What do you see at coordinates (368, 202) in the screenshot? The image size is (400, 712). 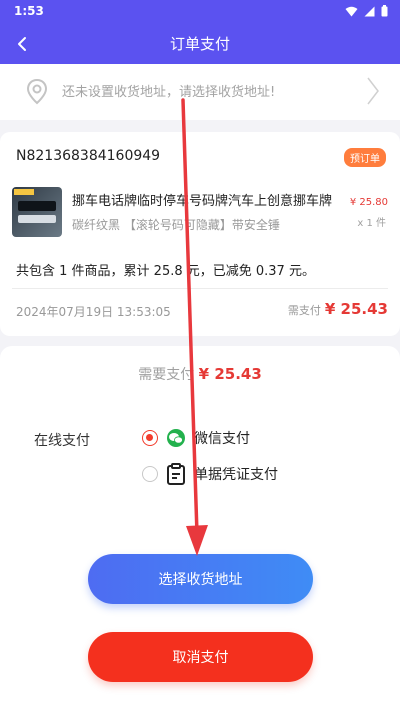 I see `product-price: ¥ 25.80` at bounding box center [368, 202].